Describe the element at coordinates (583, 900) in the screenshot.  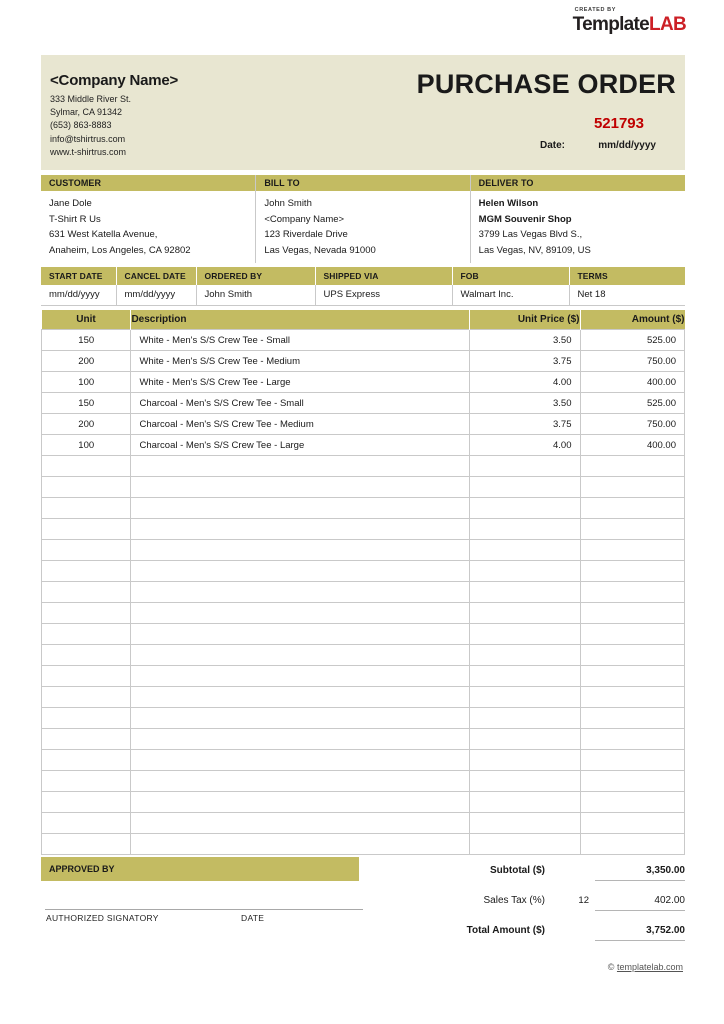
I see `sales-tax-rate: 12` at that location.